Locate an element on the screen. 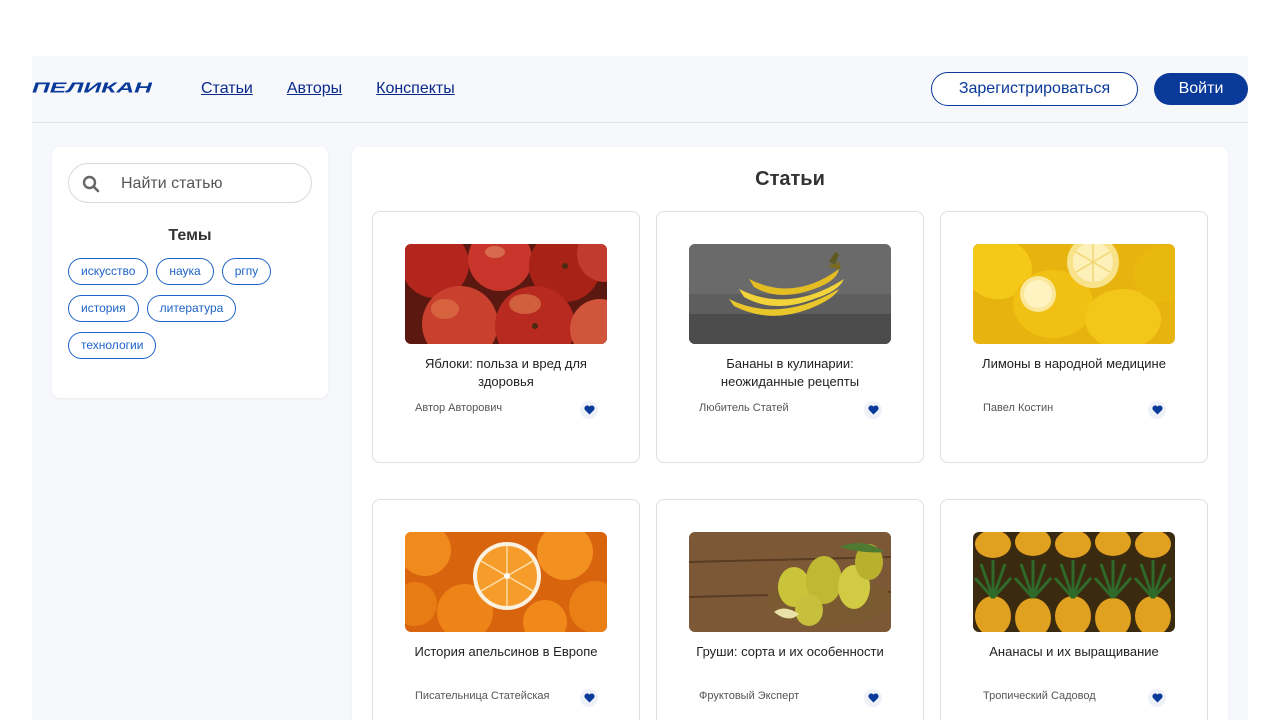 This screenshot has height=720, width=1280. article-author: Любитель Статей is located at coordinates (744, 408).